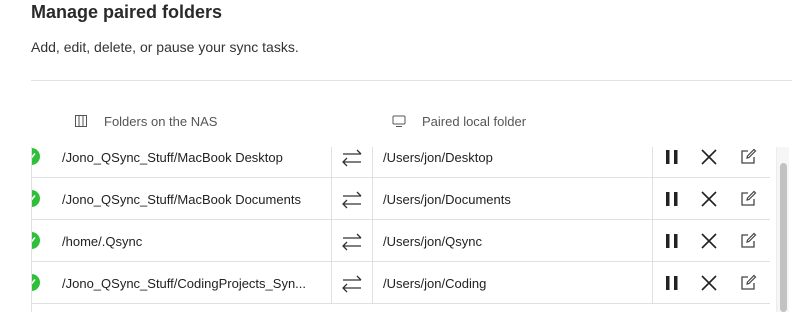 The width and height of the screenshot is (792, 312). What do you see at coordinates (438, 157) in the screenshot?
I see `local-folder-path: /Users/jon/Desktop` at bounding box center [438, 157].